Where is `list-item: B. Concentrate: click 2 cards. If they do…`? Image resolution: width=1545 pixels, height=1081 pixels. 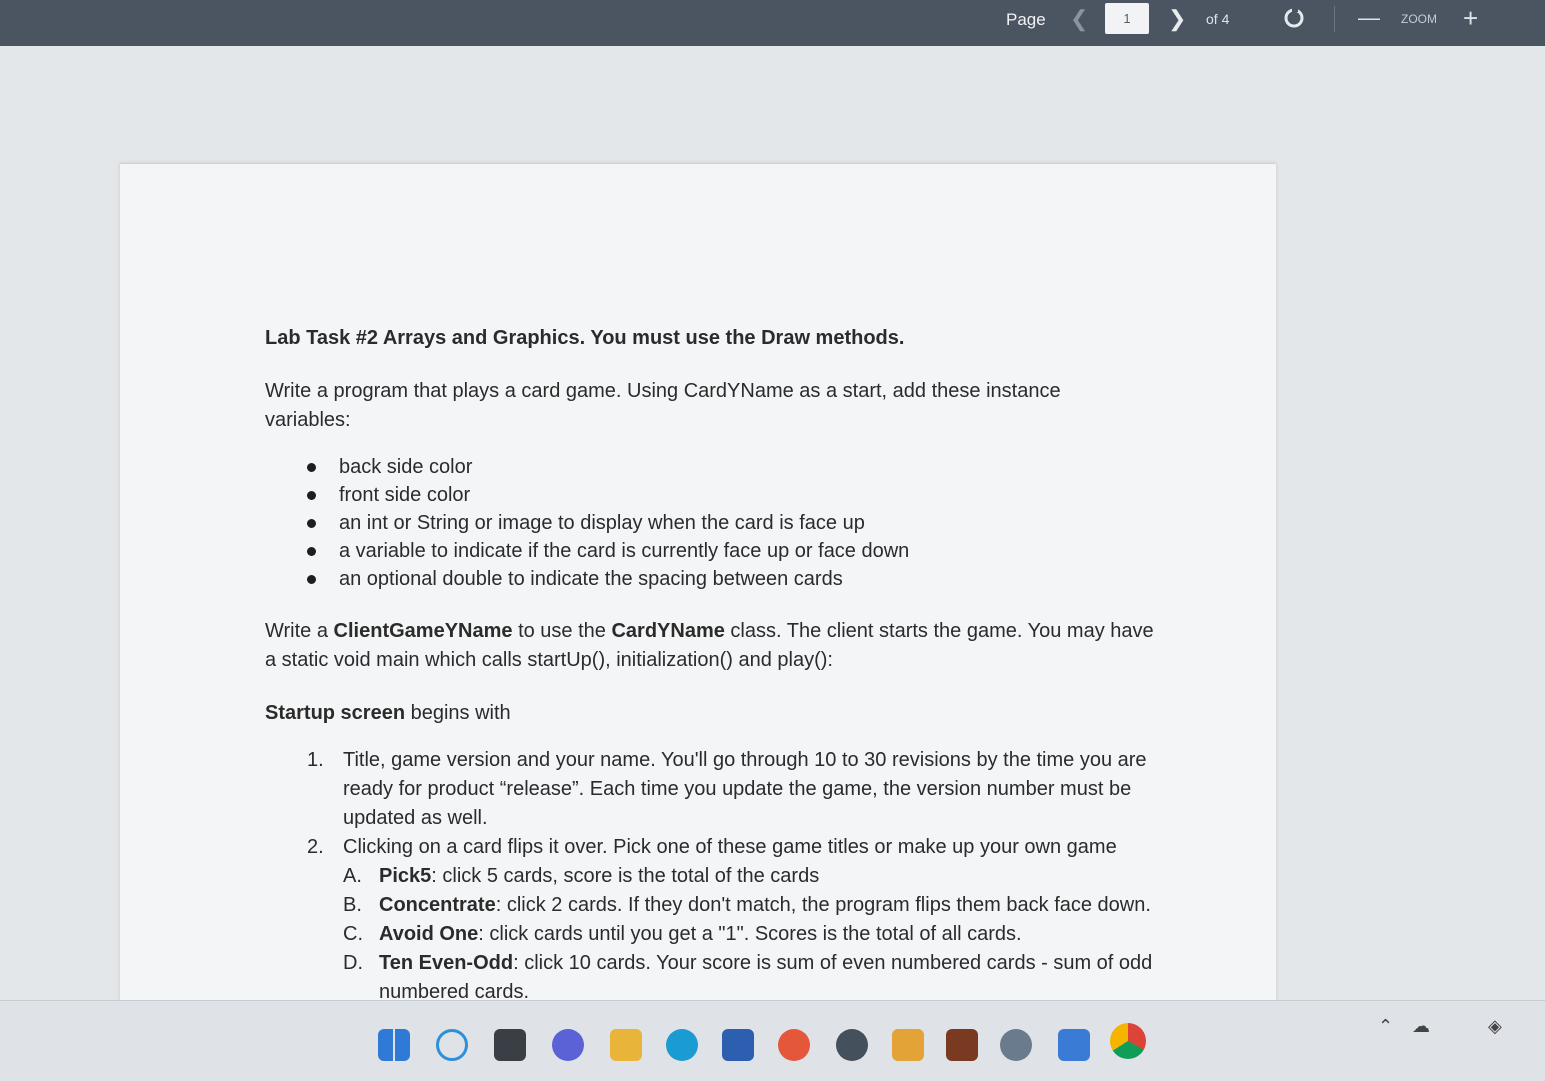
list-item: B. Concentrate: click 2 cards. If they do… is located at coordinates (747, 905).